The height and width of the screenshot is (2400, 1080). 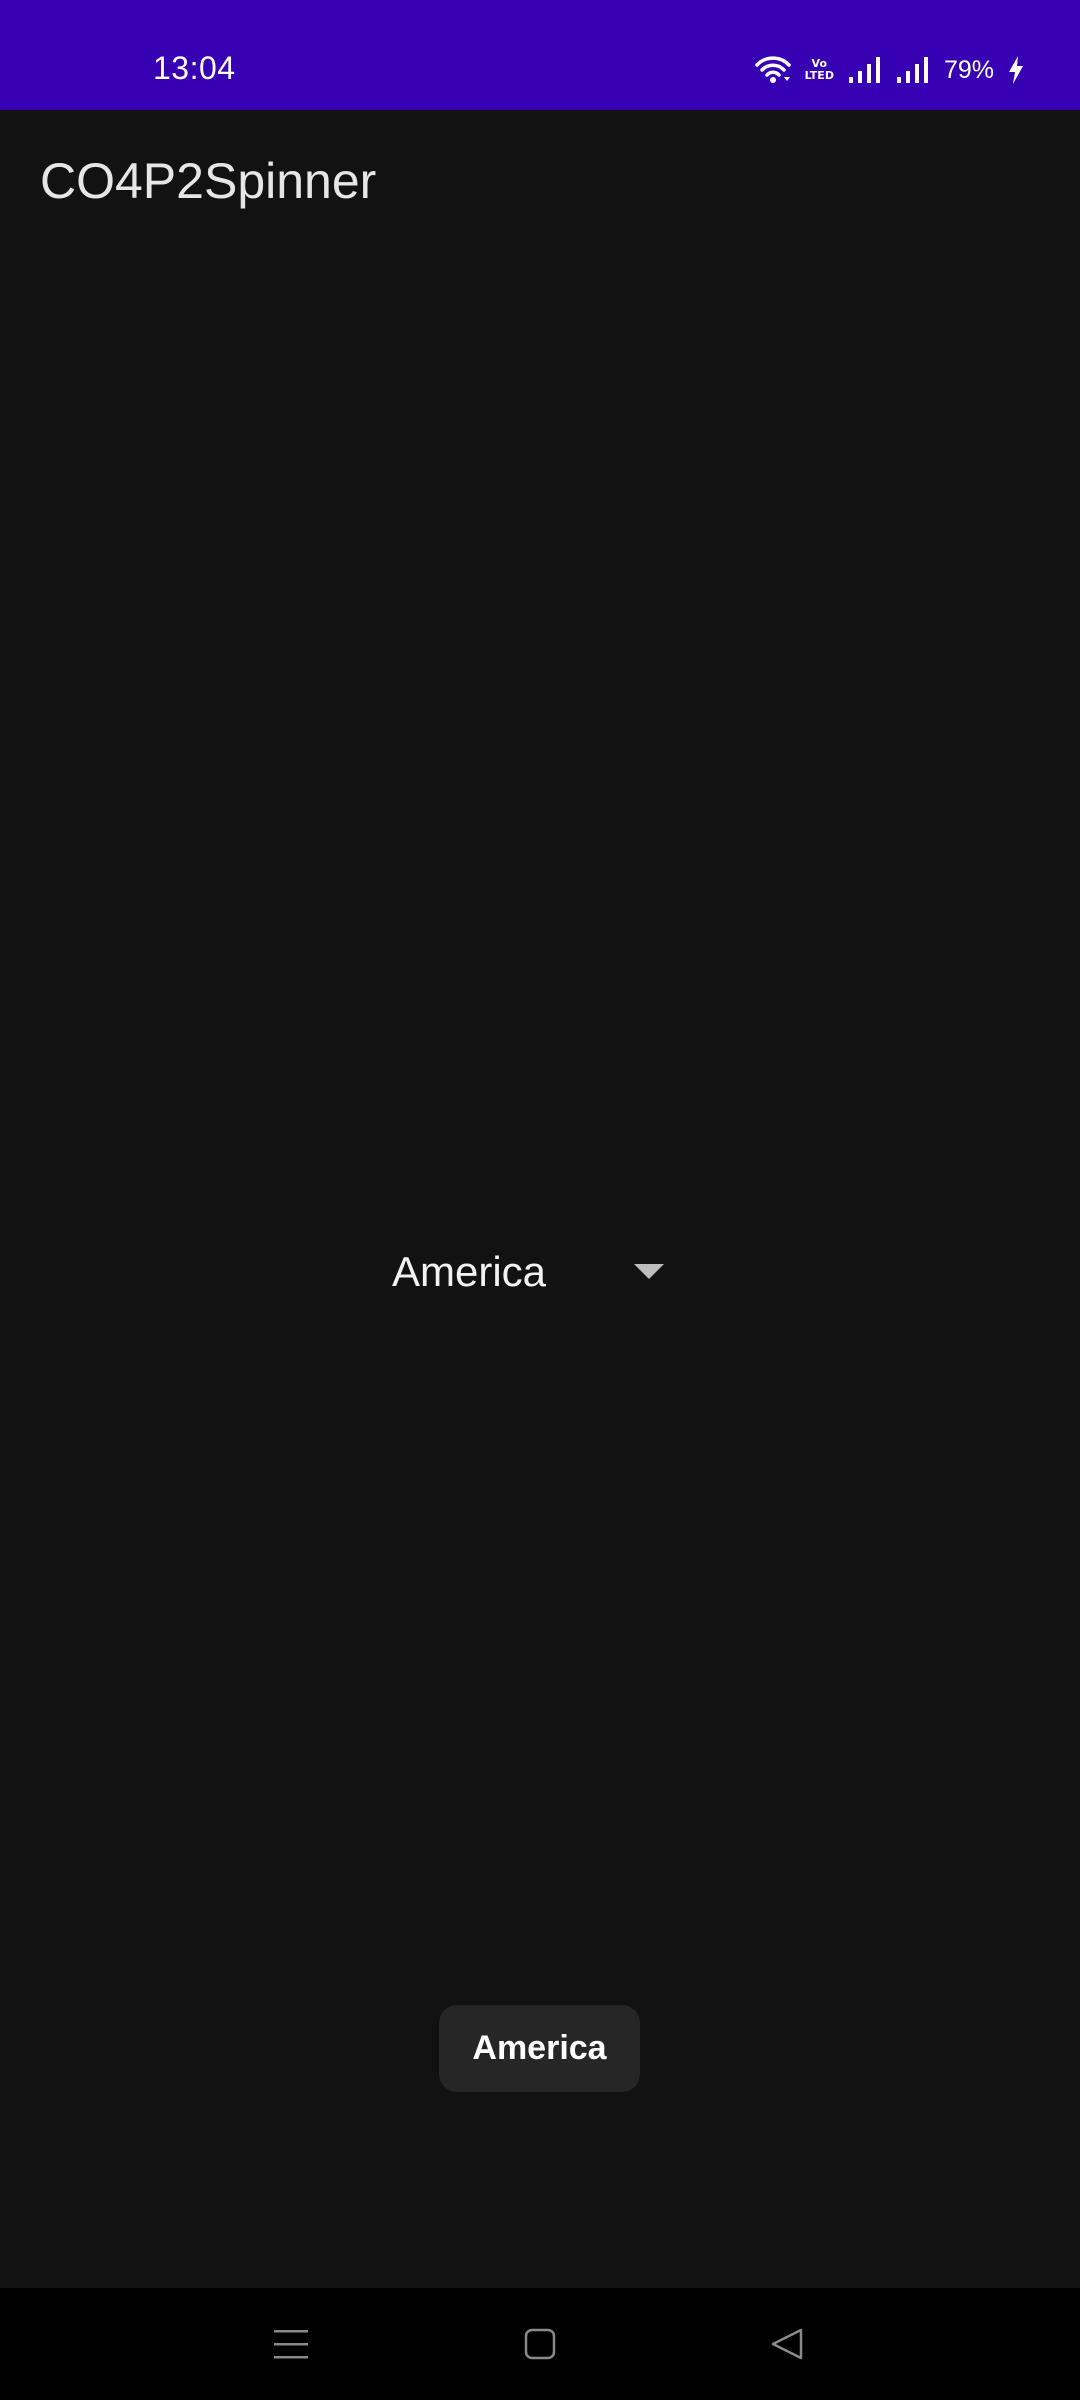 What do you see at coordinates (194, 68) in the screenshot?
I see `status-time: 13:04` at bounding box center [194, 68].